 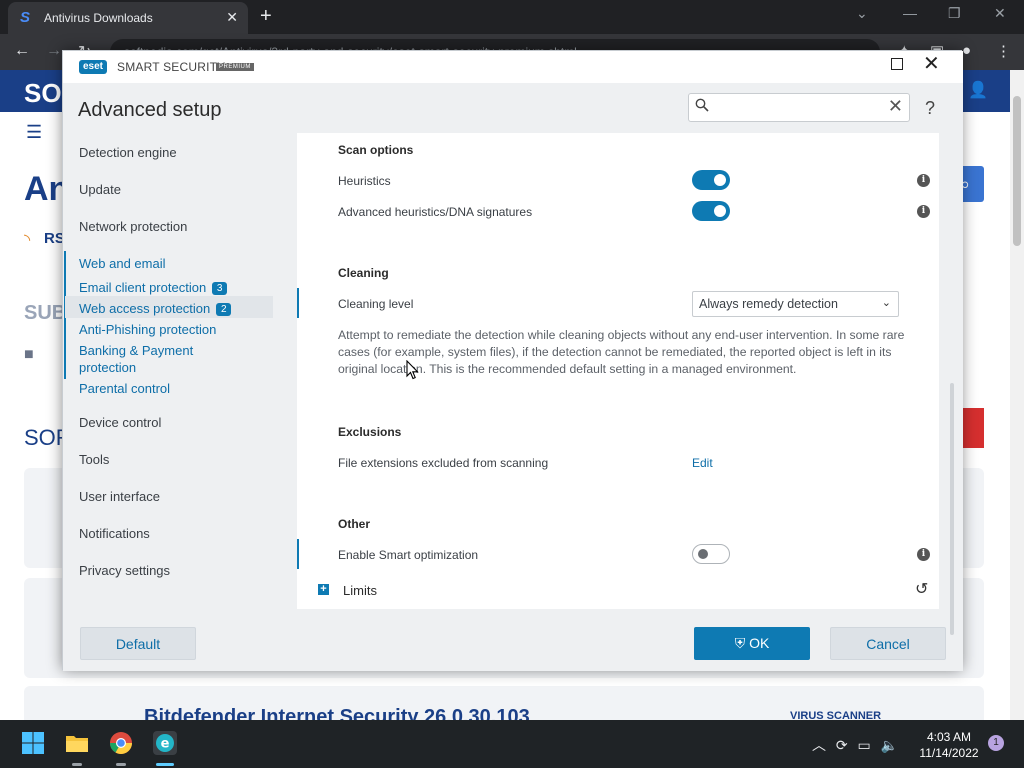 I want to click on active-indicator, so click(x=165, y=764).